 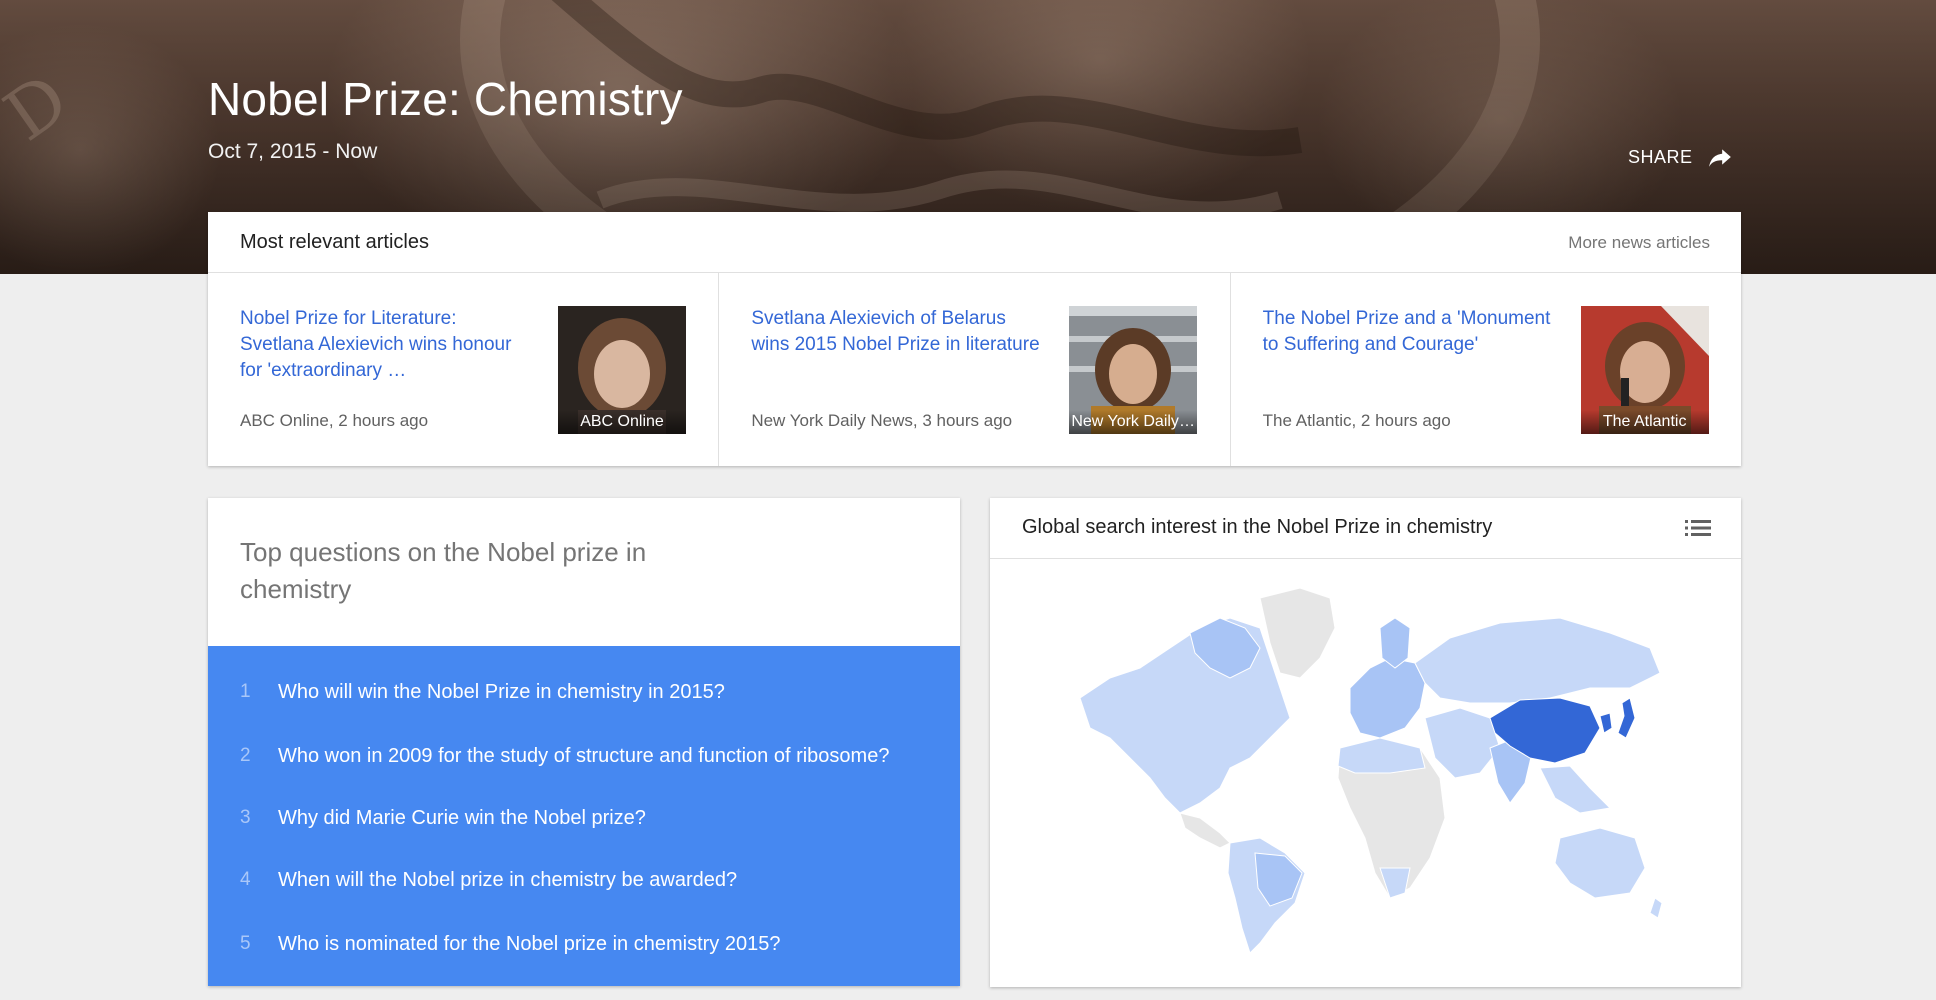 I want to click on world-map, so click(x=1370, y=773).